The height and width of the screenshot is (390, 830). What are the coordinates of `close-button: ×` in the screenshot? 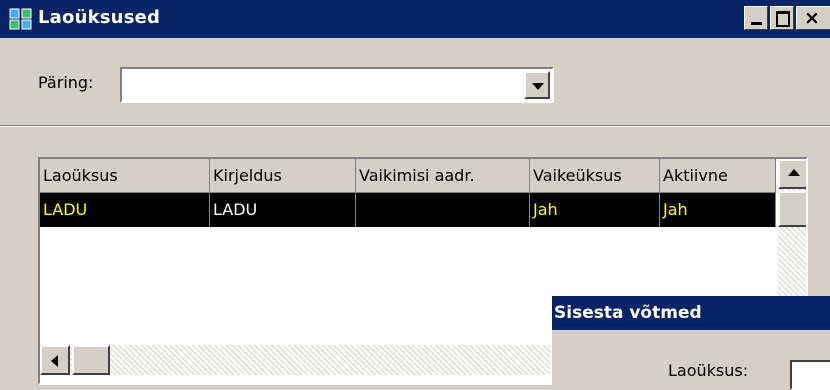 It's located at (813, 18).